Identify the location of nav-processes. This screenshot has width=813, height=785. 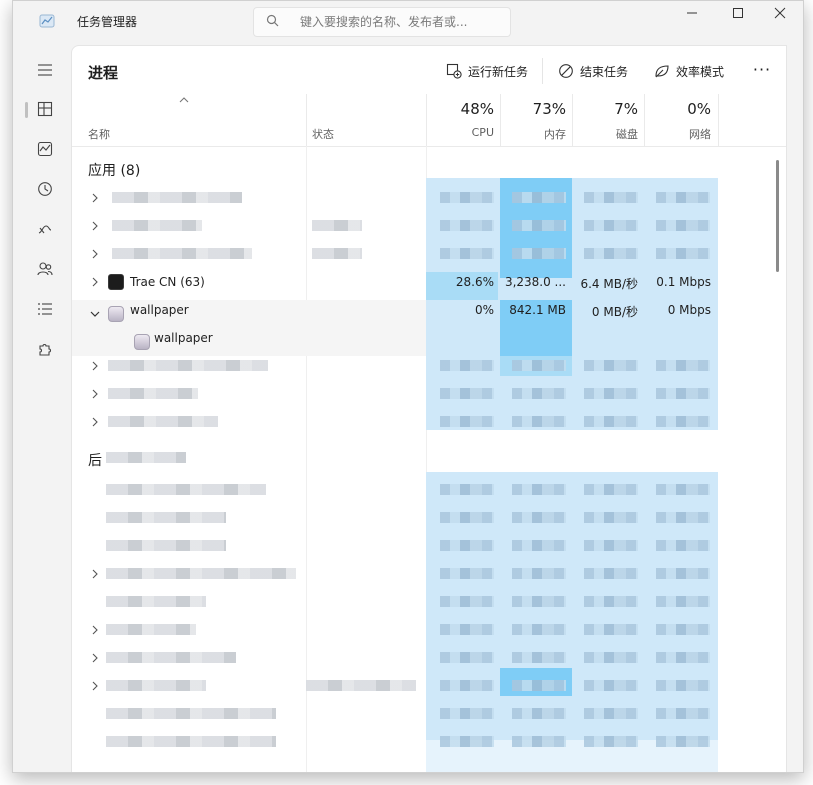
(45, 109).